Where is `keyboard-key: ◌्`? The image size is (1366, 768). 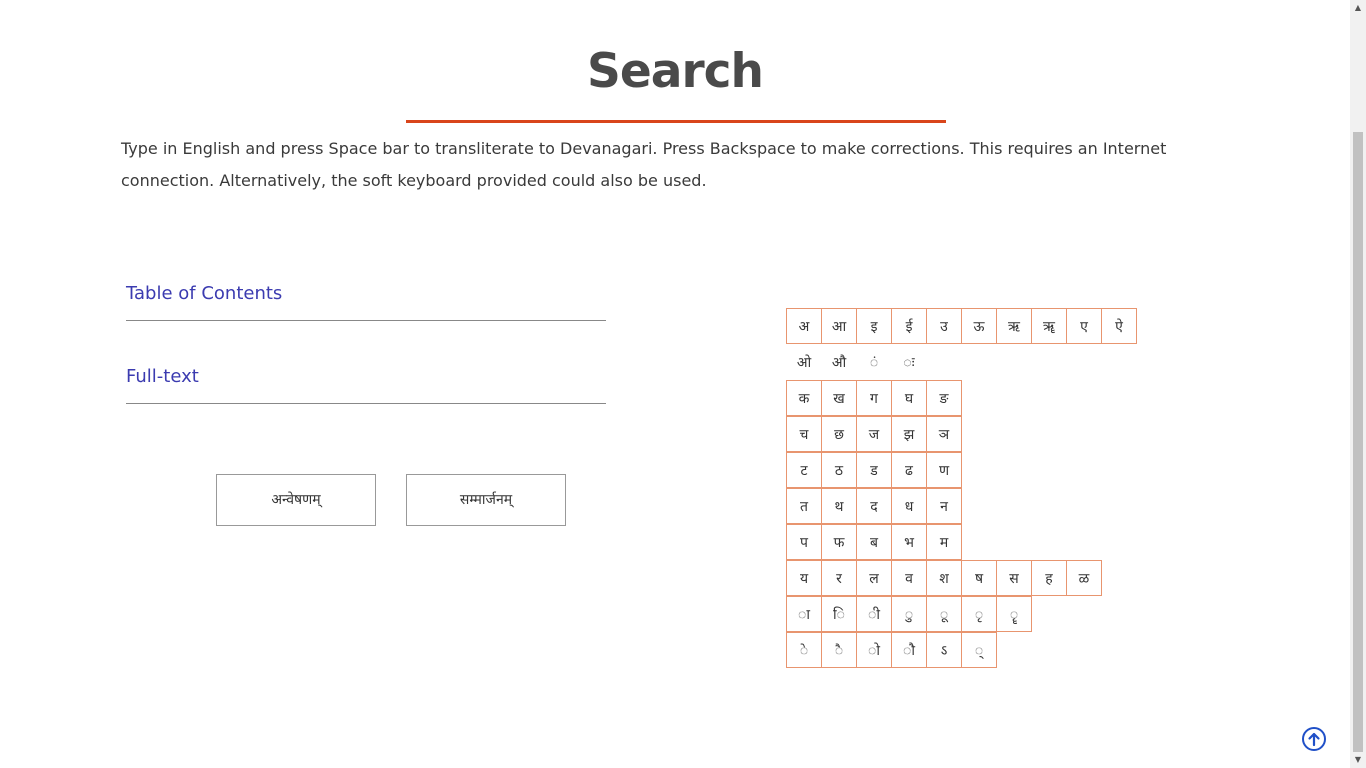 keyboard-key: ◌् is located at coordinates (979, 650).